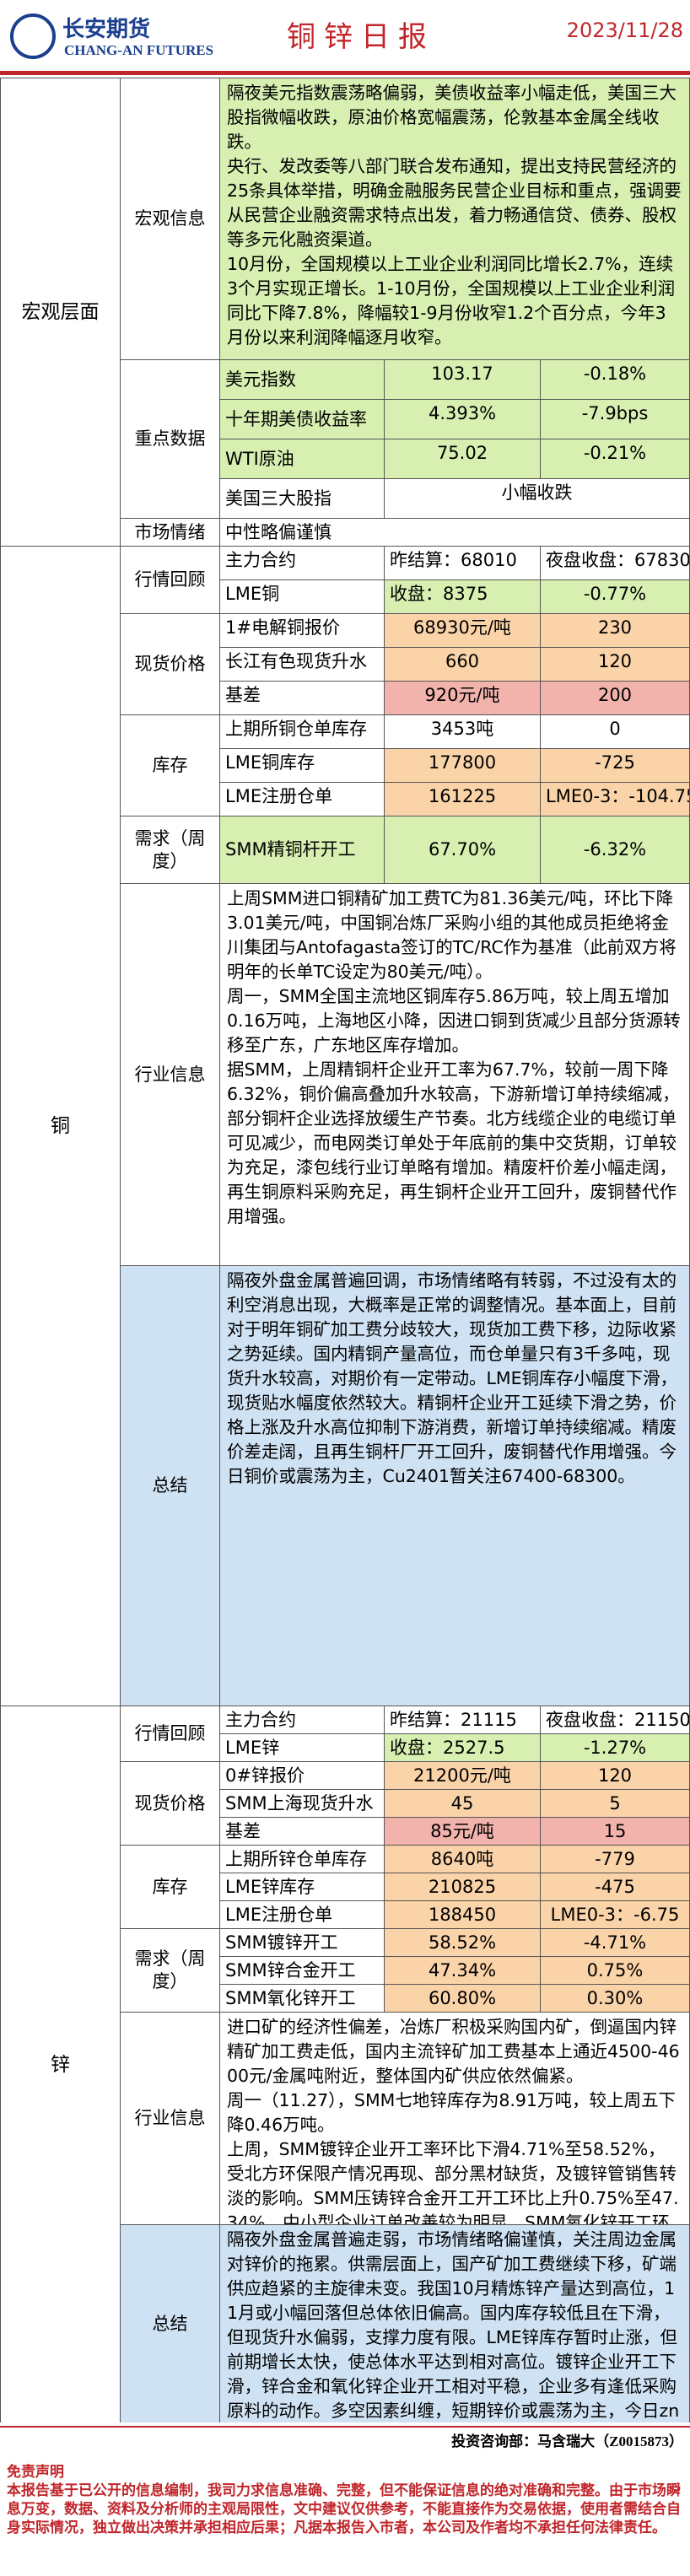 Image resolution: width=690 pixels, height=2576 pixels. Describe the element at coordinates (615, 597) in the screenshot. I see `copper-lme-change: -0.77%` at that location.